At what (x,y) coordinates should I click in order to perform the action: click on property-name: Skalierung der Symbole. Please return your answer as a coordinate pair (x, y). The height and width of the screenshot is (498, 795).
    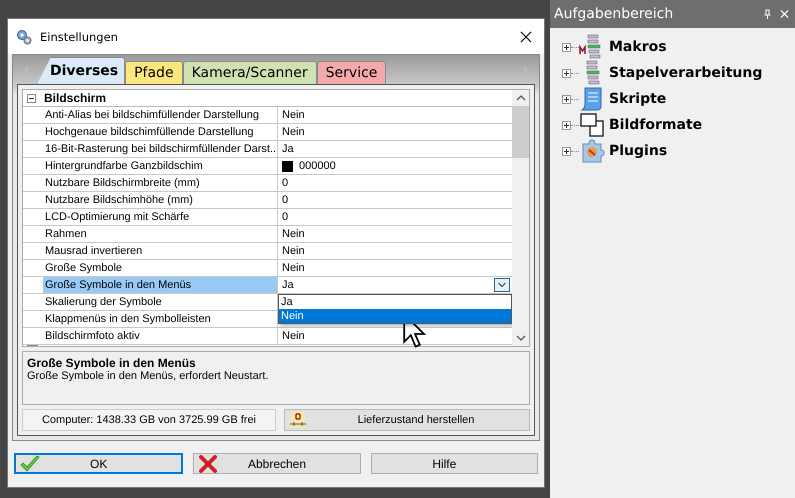
    Looking at the image, I should click on (160, 302).